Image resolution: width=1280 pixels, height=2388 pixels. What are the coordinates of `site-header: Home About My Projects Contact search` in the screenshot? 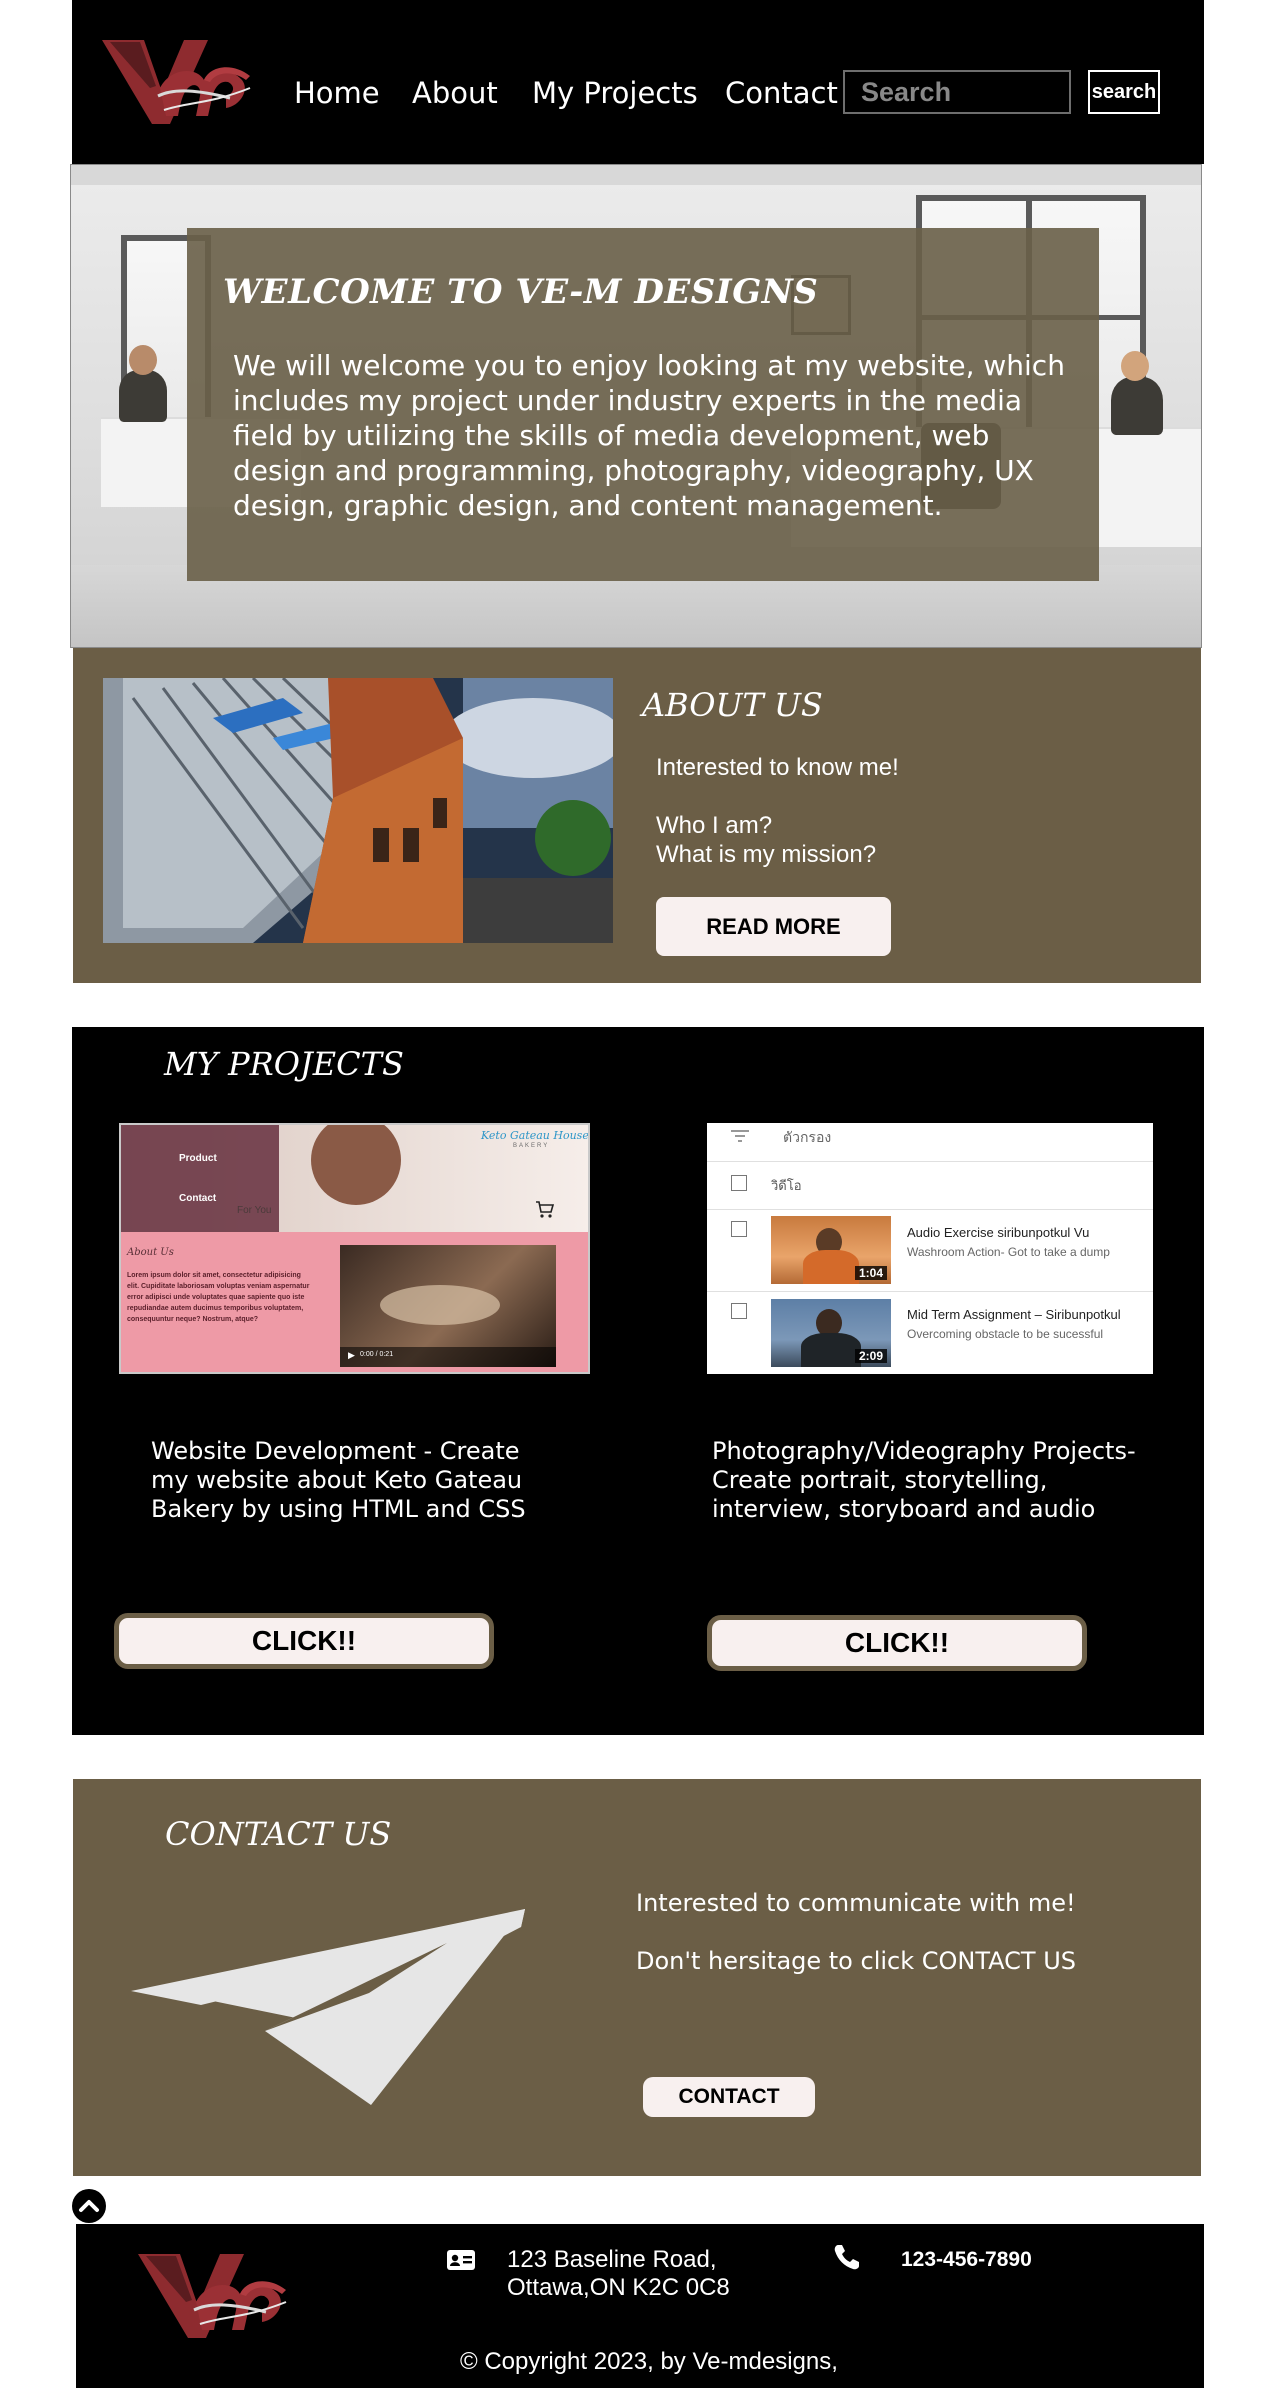 It's located at (638, 82).